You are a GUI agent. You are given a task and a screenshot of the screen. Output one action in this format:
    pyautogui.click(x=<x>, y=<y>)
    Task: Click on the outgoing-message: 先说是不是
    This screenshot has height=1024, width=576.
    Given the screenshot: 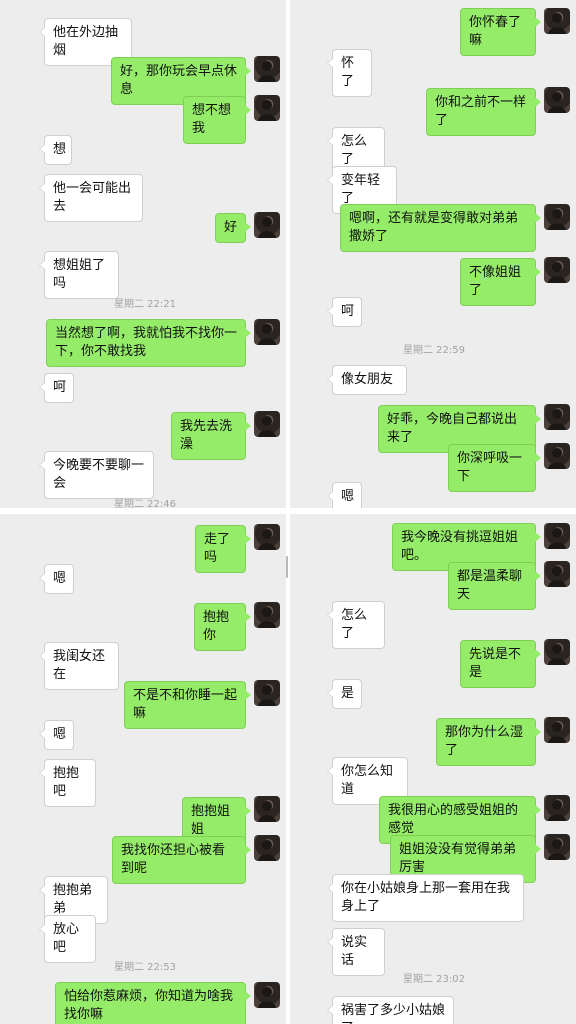 What is the action you would take?
    pyautogui.click(x=500, y=664)
    